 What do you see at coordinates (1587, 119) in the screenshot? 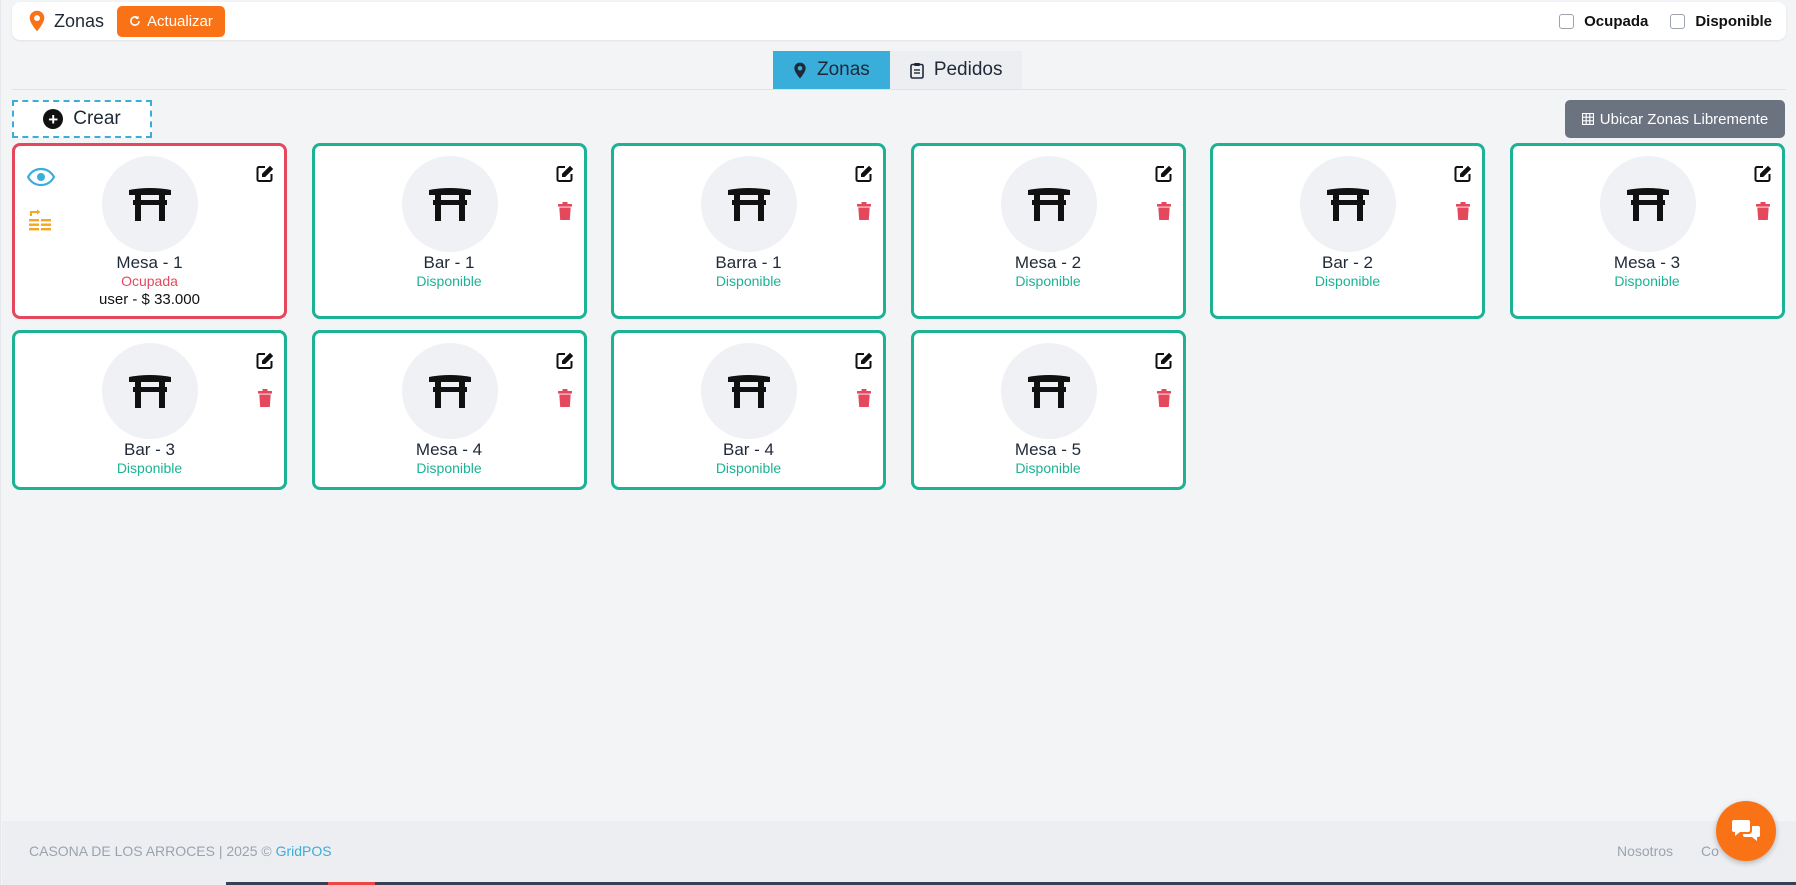
I see `grid-icon` at bounding box center [1587, 119].